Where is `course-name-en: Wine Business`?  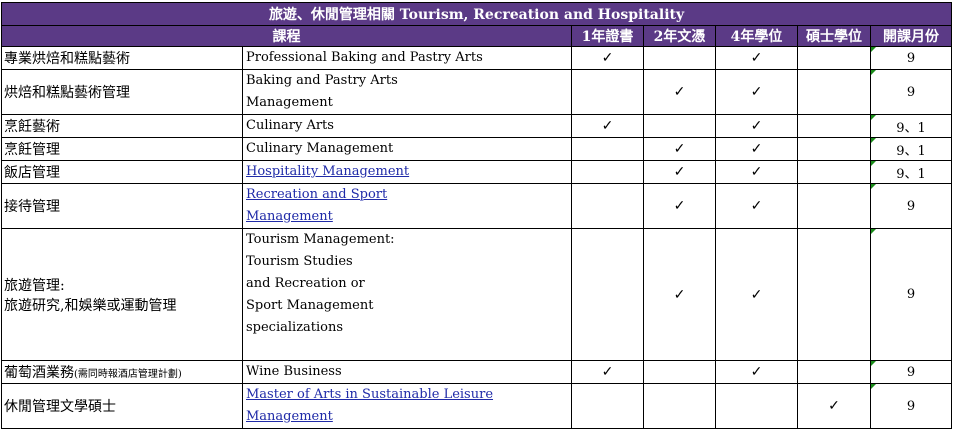
course-name-en: Wine Business is located at coordinates (407, 372).